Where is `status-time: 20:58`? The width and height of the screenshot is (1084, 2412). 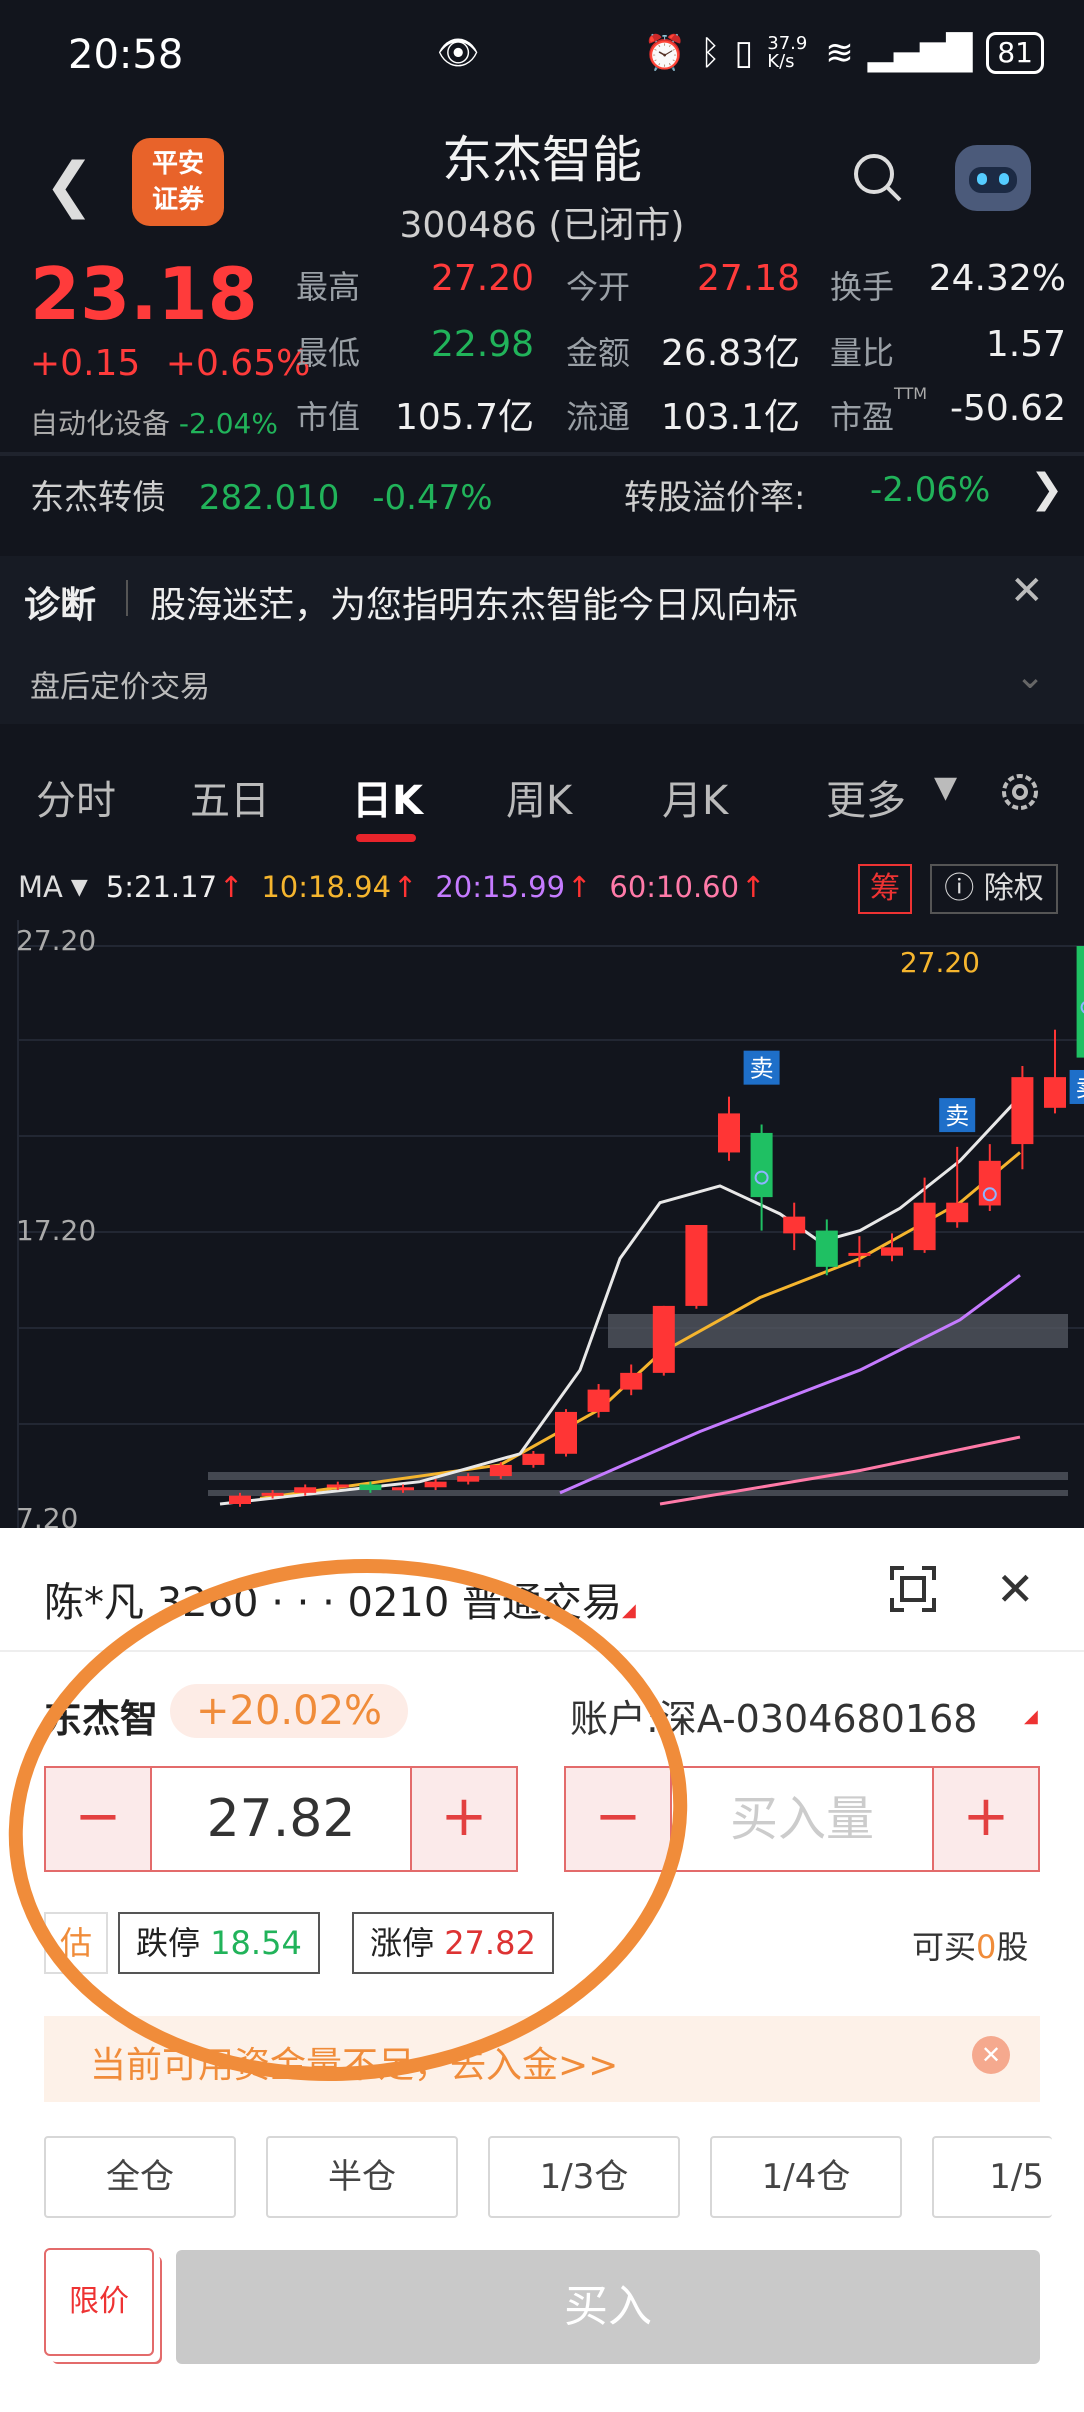
status-time: 20:58 is located at coordinates (126, 55).